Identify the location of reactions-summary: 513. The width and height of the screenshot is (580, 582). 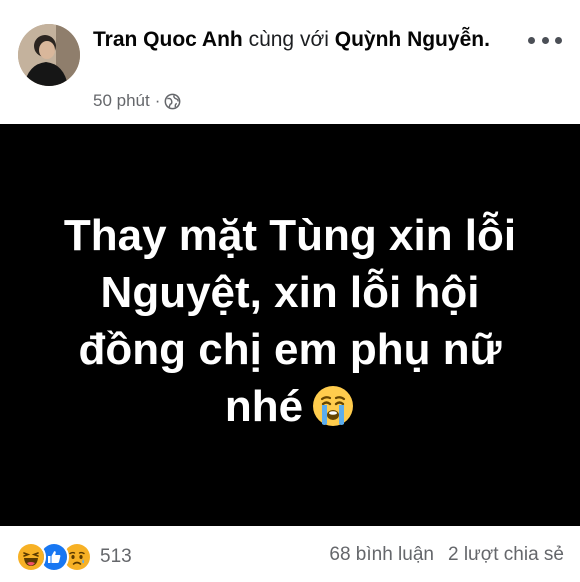
(74, 557).